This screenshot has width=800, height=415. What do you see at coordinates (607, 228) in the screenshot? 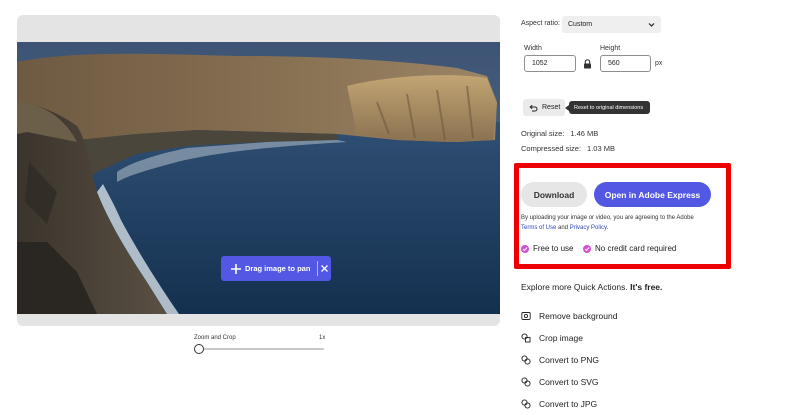
I see `consent-end: .` at bounding box center [607, 228].